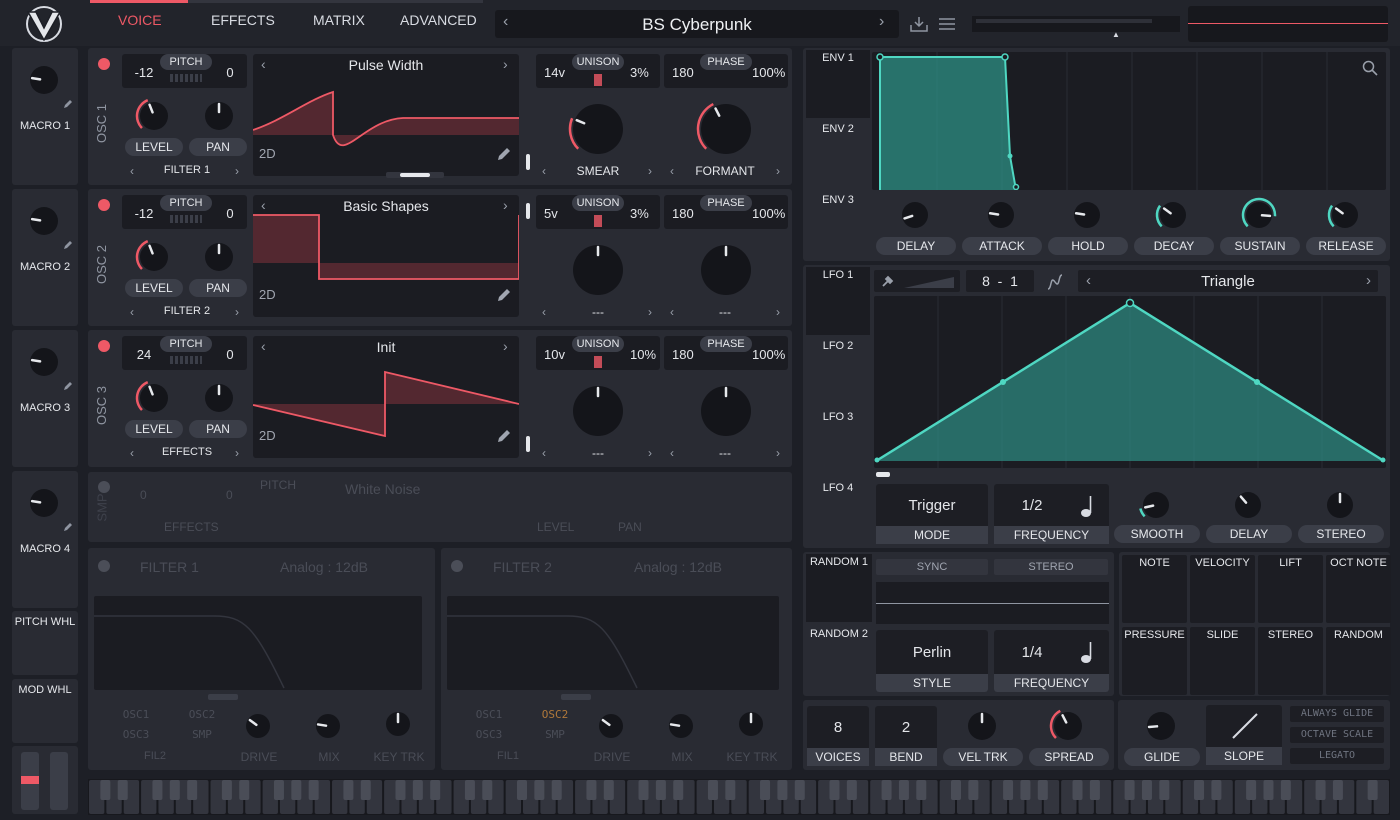 The height and width of the screenshot is (820, 1400). I want to click on lfo-editor, so click(1130, 382).